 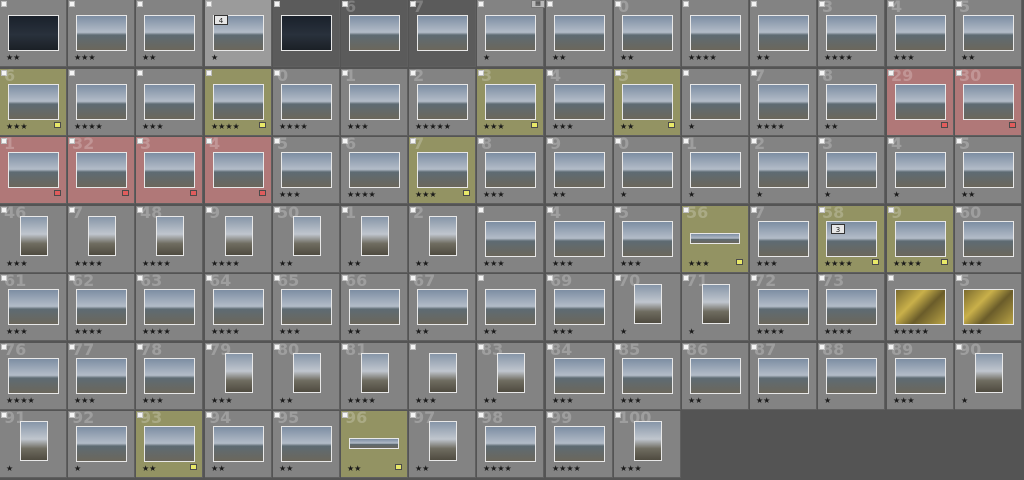 I want to click on thumbnail-cell: 91 ★, so click(x=33, y=444).